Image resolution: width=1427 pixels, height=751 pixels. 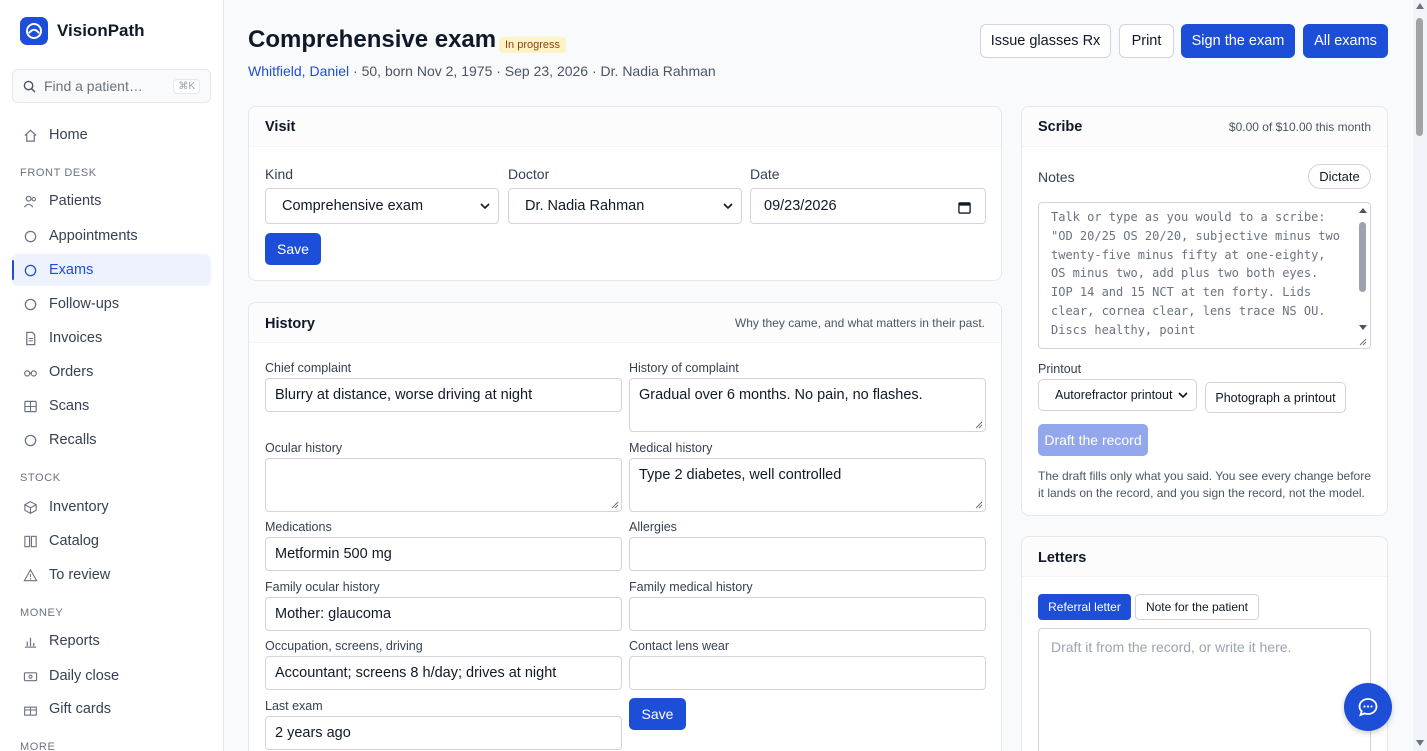 What do you see at coordinates (1419, 77) in the screenshot?
I see `page-scroll-thumb` at bounding box center [1419, 77].